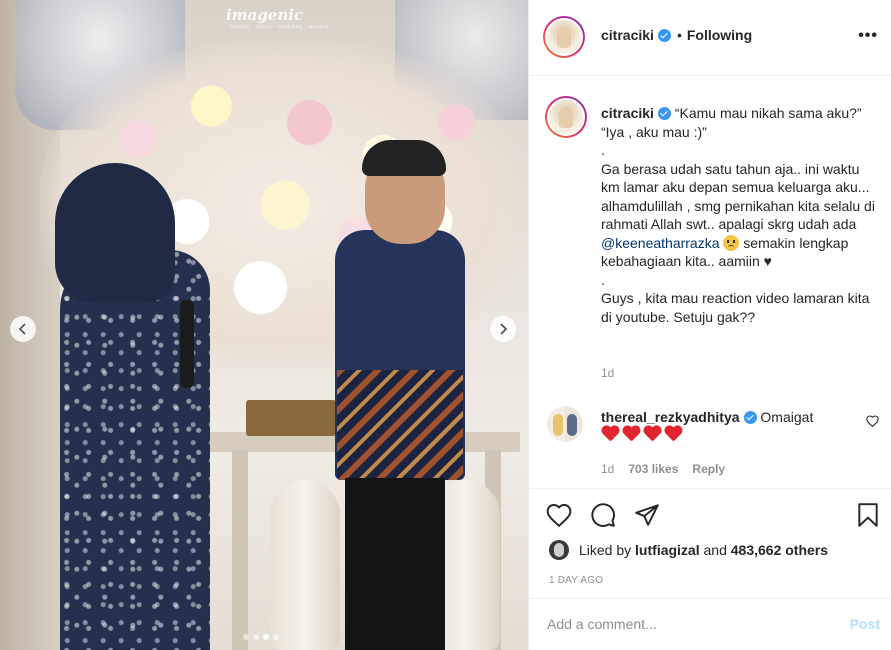 The image size is (891, 650). I want to click on carousel-next-button, so click(503, 329).